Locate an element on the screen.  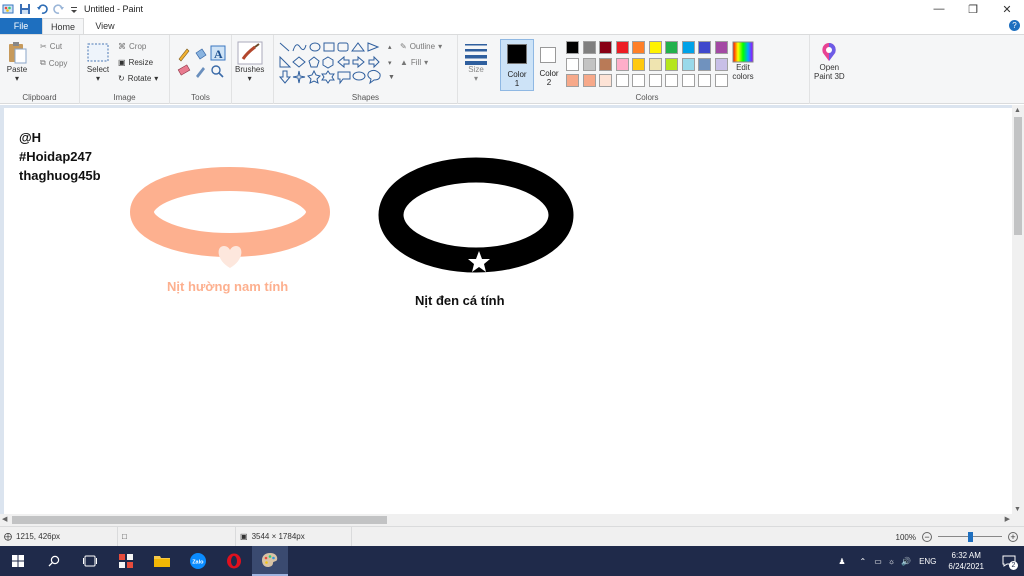
minimize-button: — is located at coordinates (939, 9).